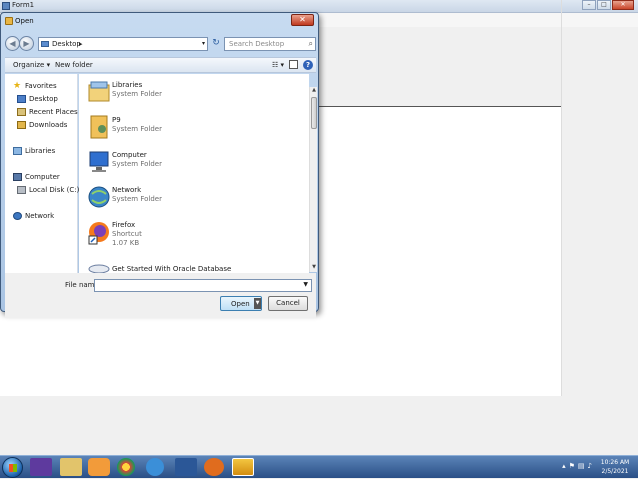  What do you see at coordinates (257, 44) in the screenshot?
I see `search-placeholder: Search Desktop` at bounding box center [257, 44].